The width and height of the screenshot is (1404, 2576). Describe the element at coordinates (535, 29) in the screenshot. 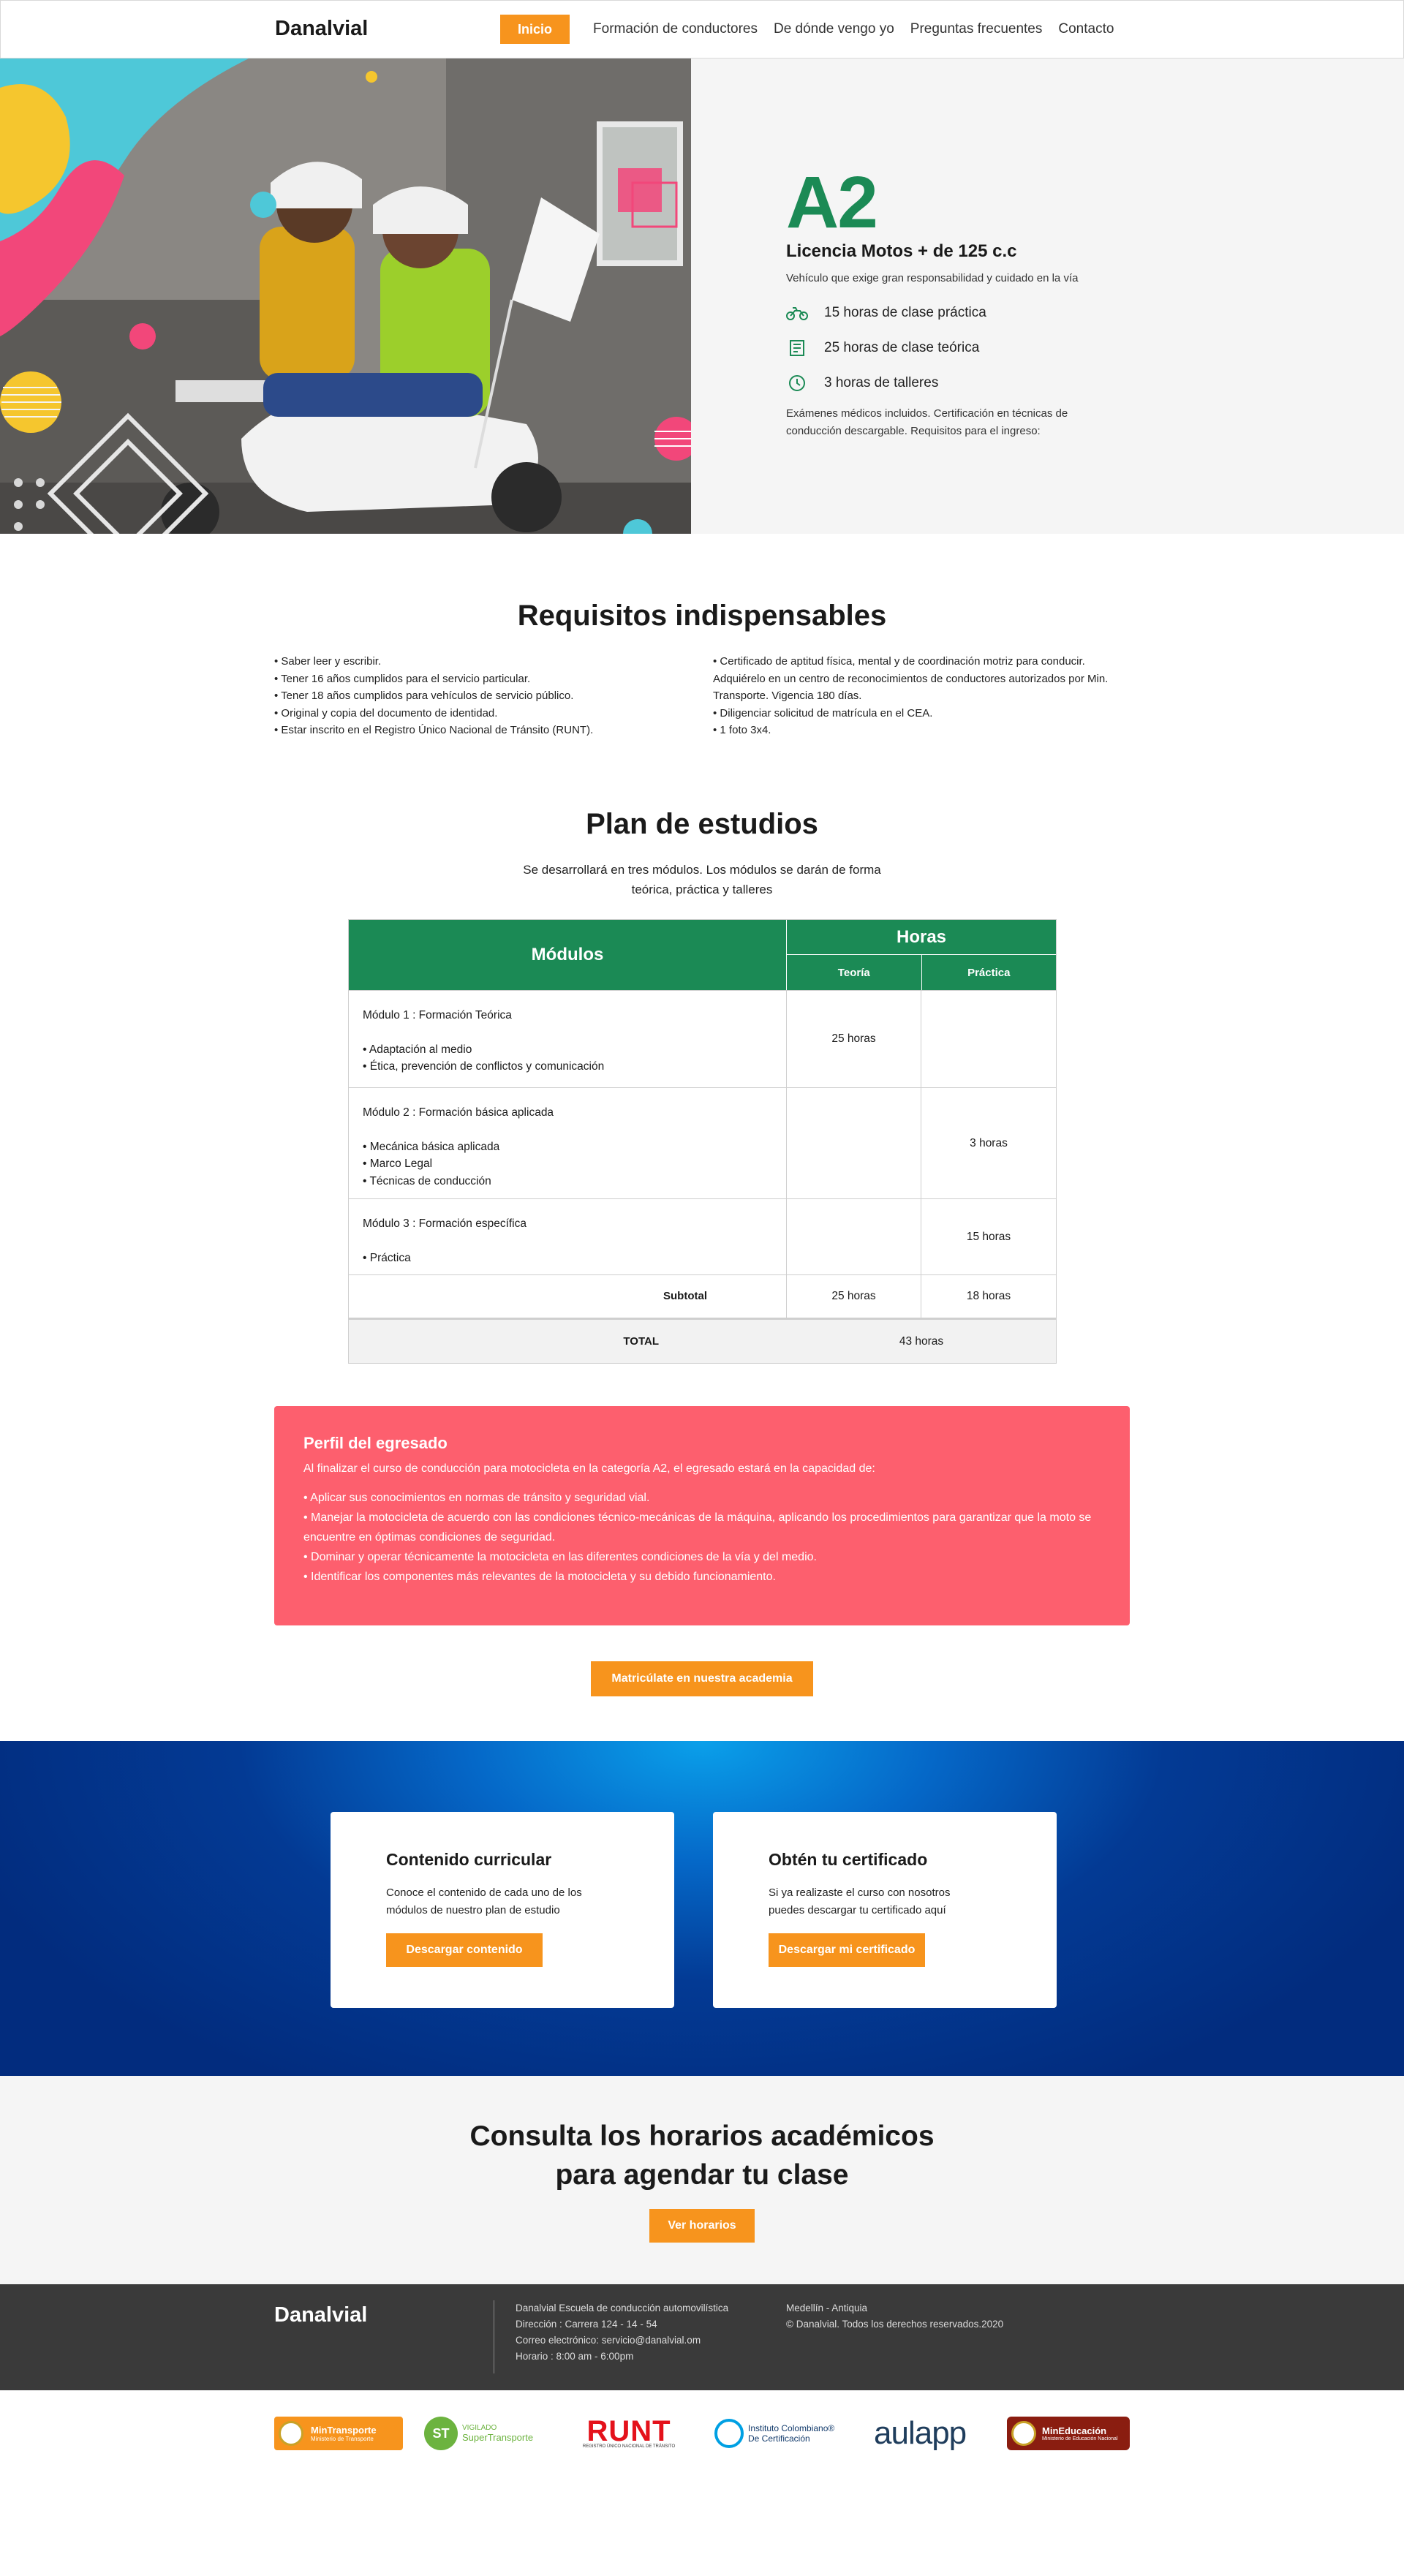

I see `nav-item-inicio: Inicio` at that location.